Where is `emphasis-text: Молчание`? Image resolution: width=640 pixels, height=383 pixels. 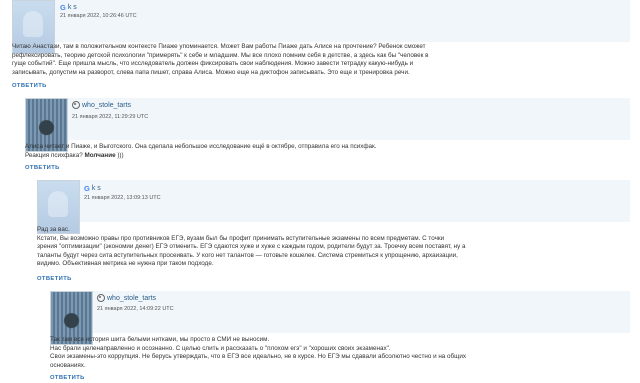 emphasis-text: Молчание is located at coordinates (100, 155).